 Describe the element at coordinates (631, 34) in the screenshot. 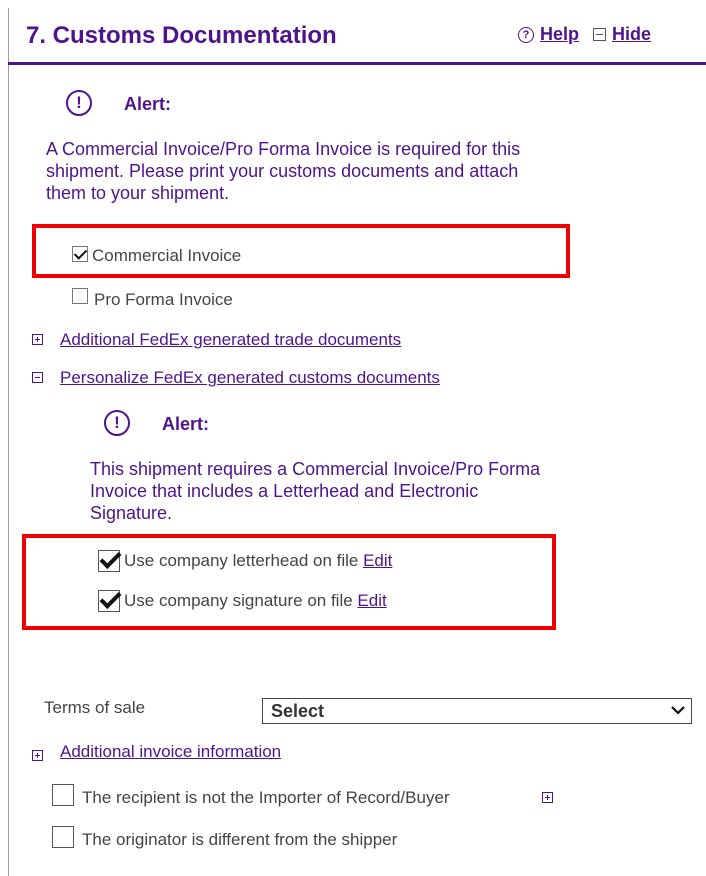

I see `hide-link: Hide` at that location.